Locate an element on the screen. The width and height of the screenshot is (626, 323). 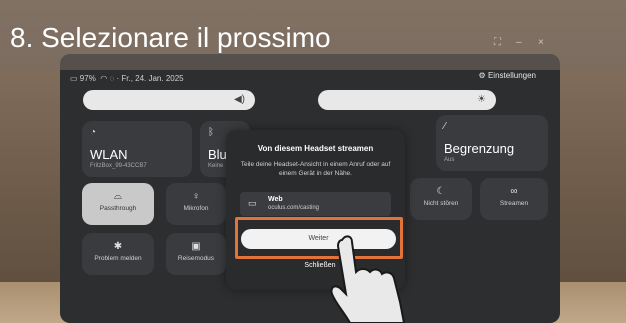
date-text: Fr., 24. Jan. 2025 is located at coordinates (152, 78).